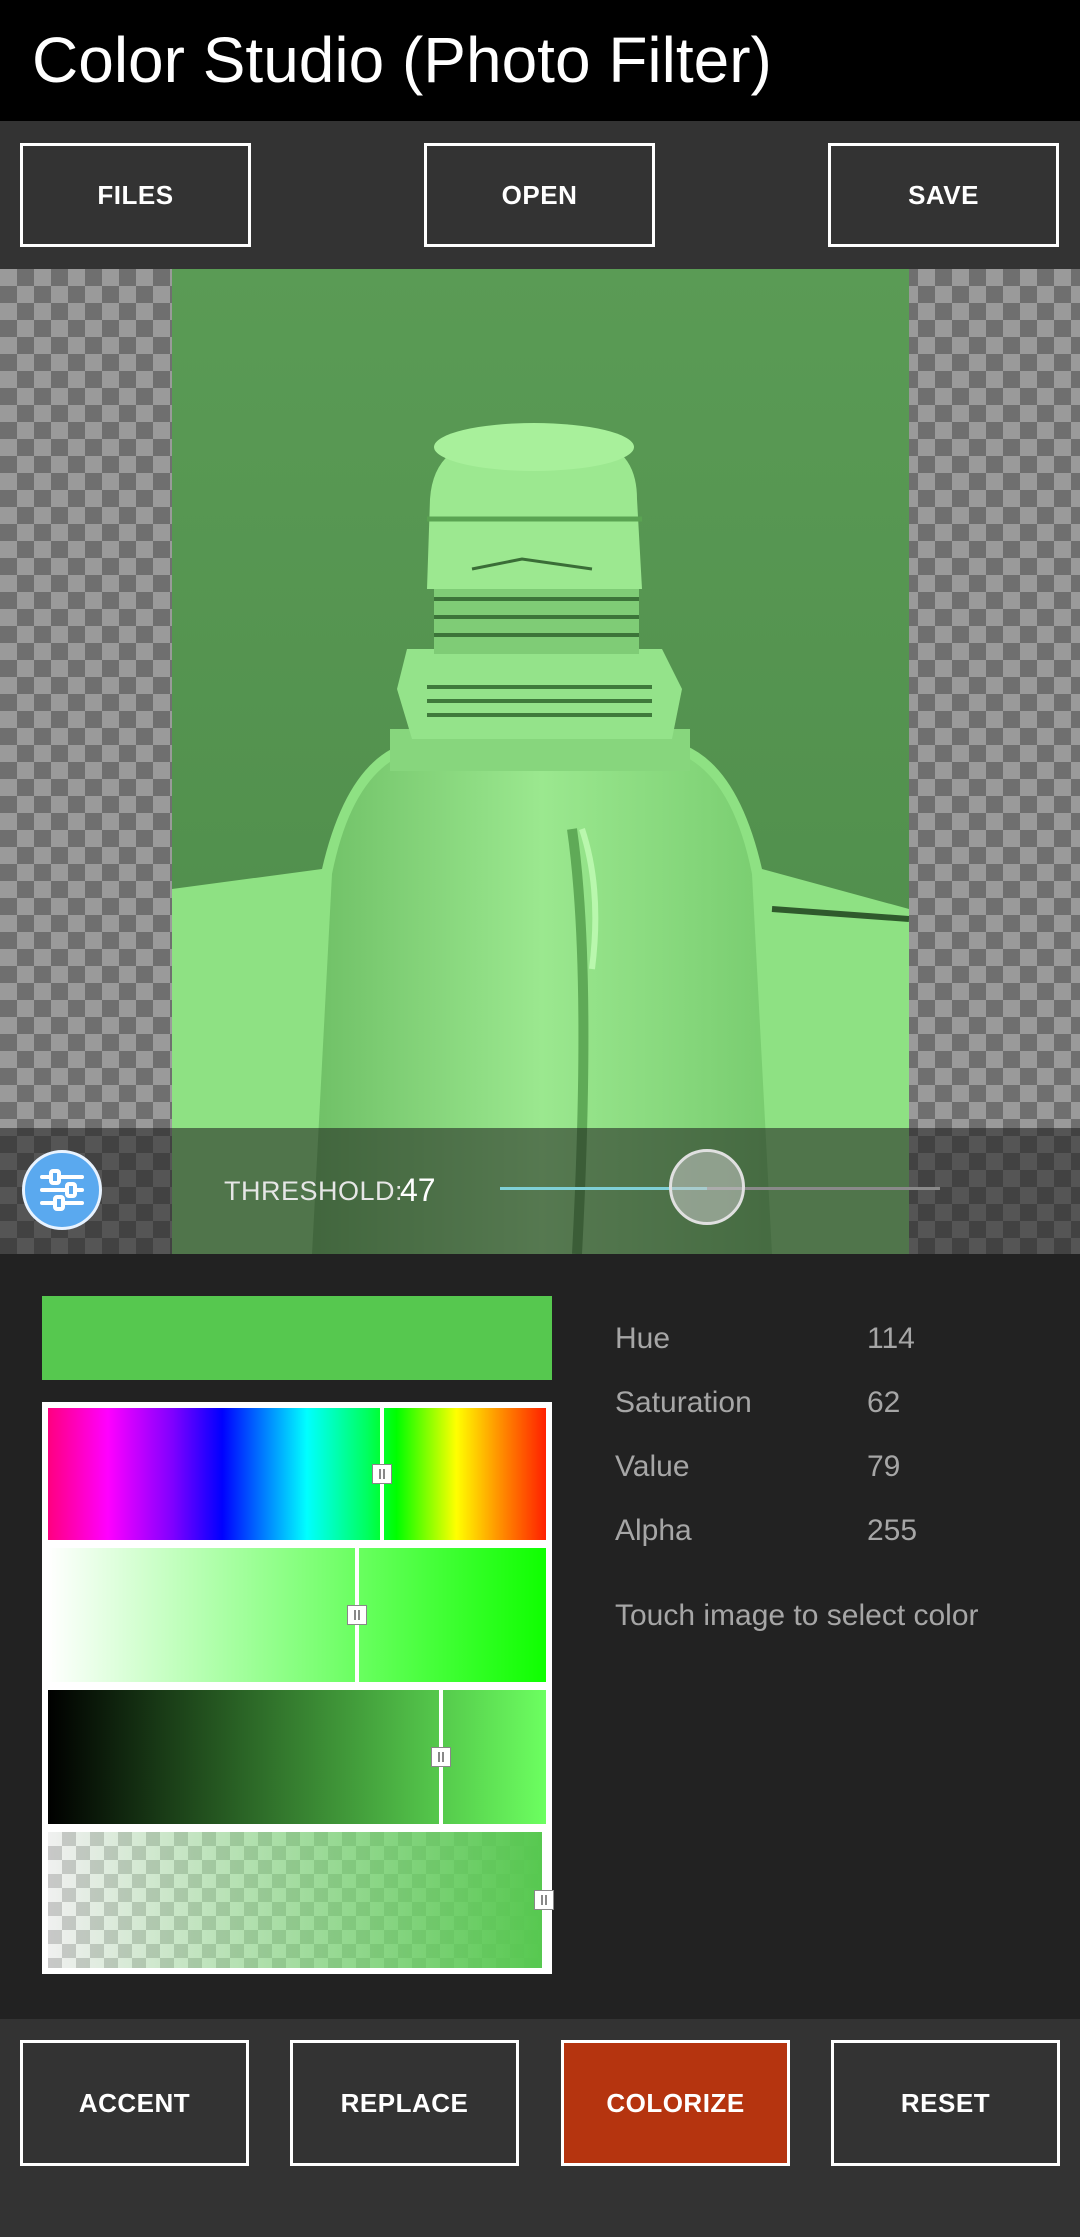 This screenshot has height=2237, width=1080. What do you see at coordinates (544, 1900) in the screenshot?
I see `alpha-handle` at bounding box center [544, 1900].